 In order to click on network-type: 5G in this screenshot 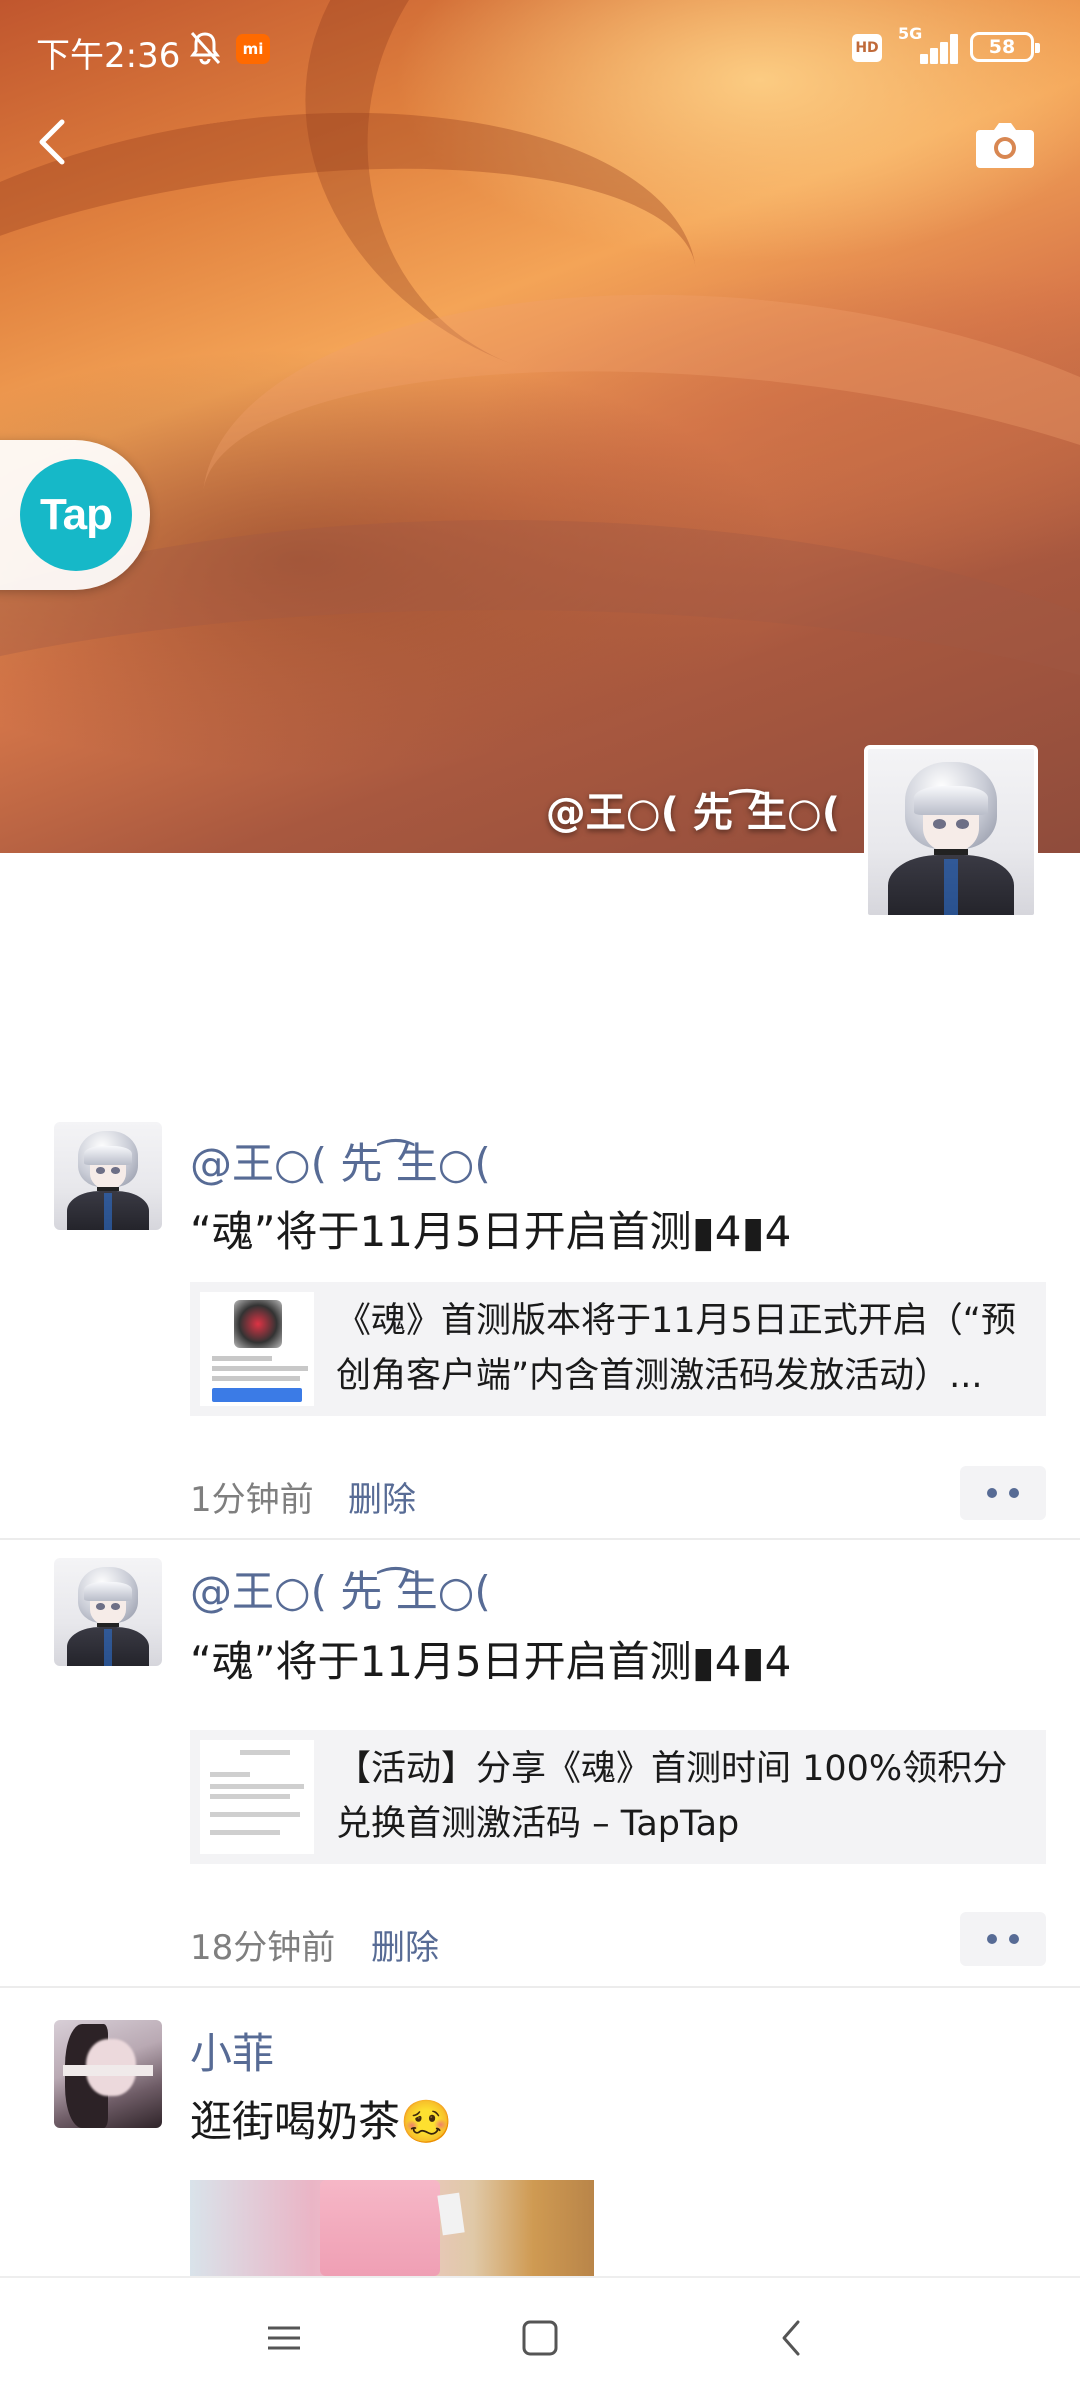, I will do `click(910, 33)`.